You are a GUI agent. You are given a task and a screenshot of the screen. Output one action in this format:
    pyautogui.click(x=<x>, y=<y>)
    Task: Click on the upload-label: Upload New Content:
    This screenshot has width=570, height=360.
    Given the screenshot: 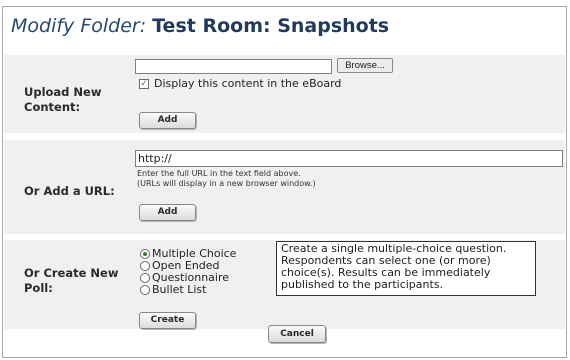 What is the action you would take?
    pyautogui.click(x=63, y=99)
    